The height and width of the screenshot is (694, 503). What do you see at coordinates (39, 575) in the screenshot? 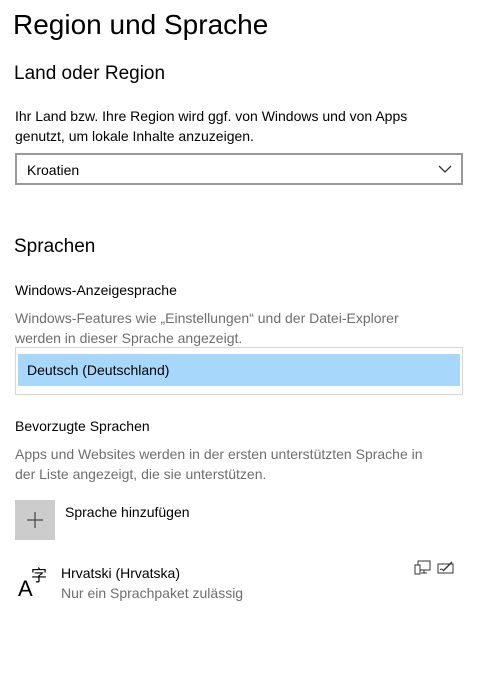
I see `svg-text: 字` at bounding box center [39, 575].